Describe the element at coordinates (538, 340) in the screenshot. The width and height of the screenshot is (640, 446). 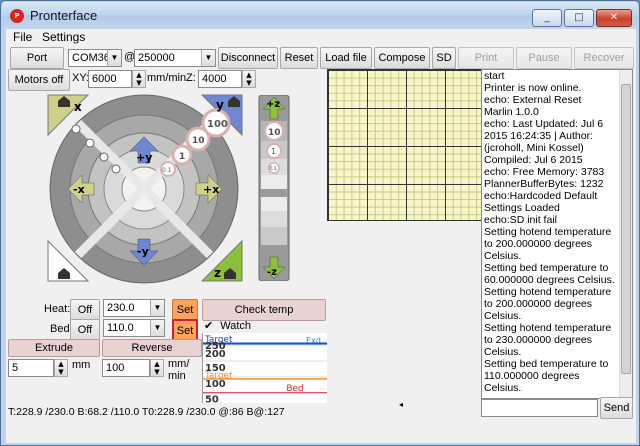
I see `log-line: to 230.000000 degrees` at that location.